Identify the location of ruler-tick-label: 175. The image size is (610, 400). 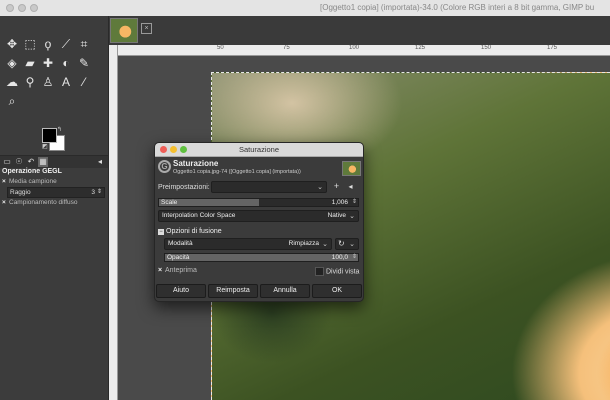
(552, 48).